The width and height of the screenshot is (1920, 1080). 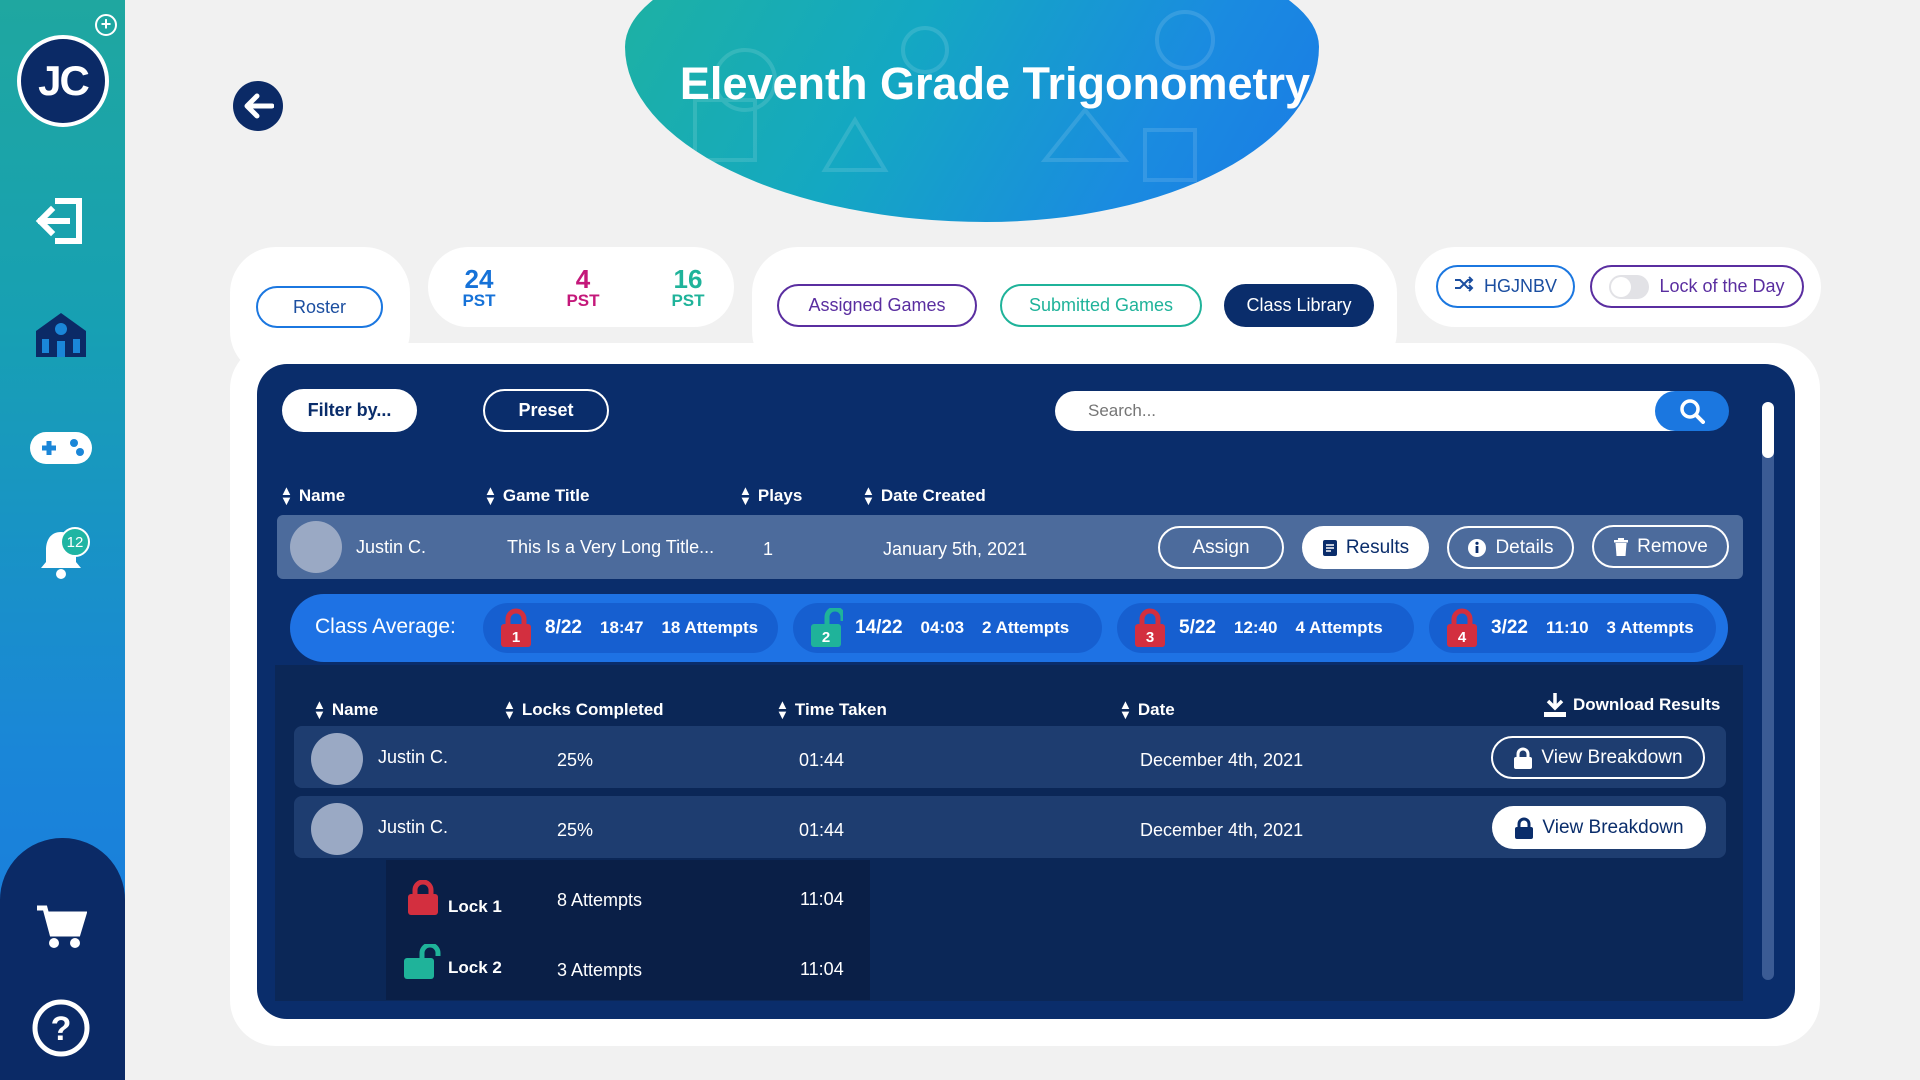 I want to click on lock-closed-icon: 3, so click(x=1150, y=628).